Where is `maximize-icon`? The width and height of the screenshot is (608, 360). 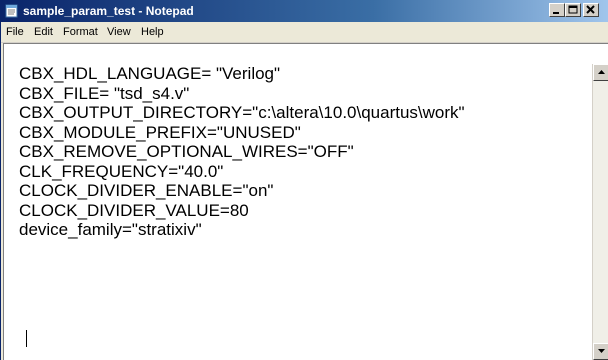
maximize-icon is located at coordinates (573, 9).